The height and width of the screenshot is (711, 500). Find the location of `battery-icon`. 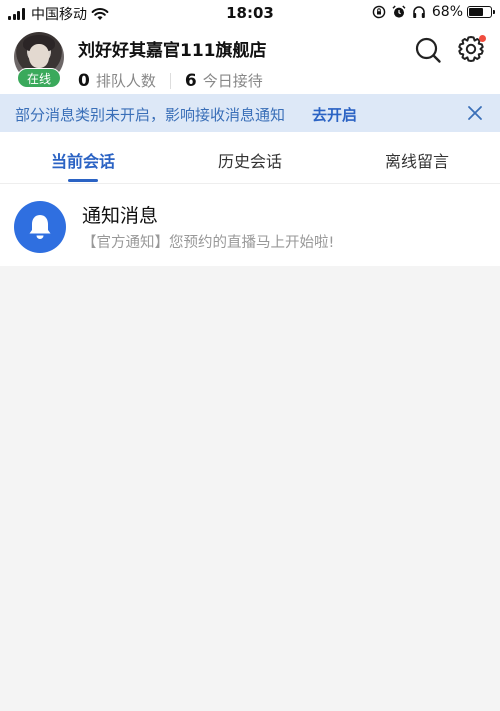

battery-icon is located at coordinates (481, 12).